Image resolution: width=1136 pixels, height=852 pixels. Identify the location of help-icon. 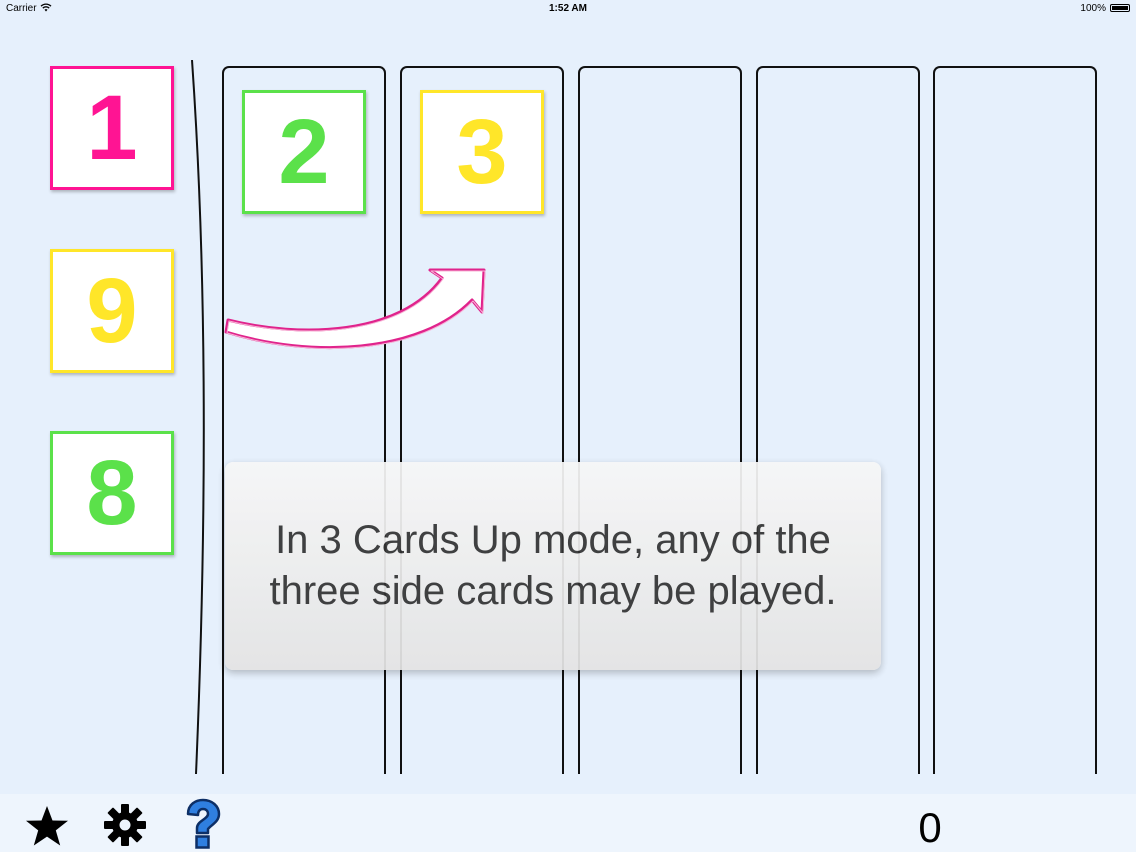
(202, 824).